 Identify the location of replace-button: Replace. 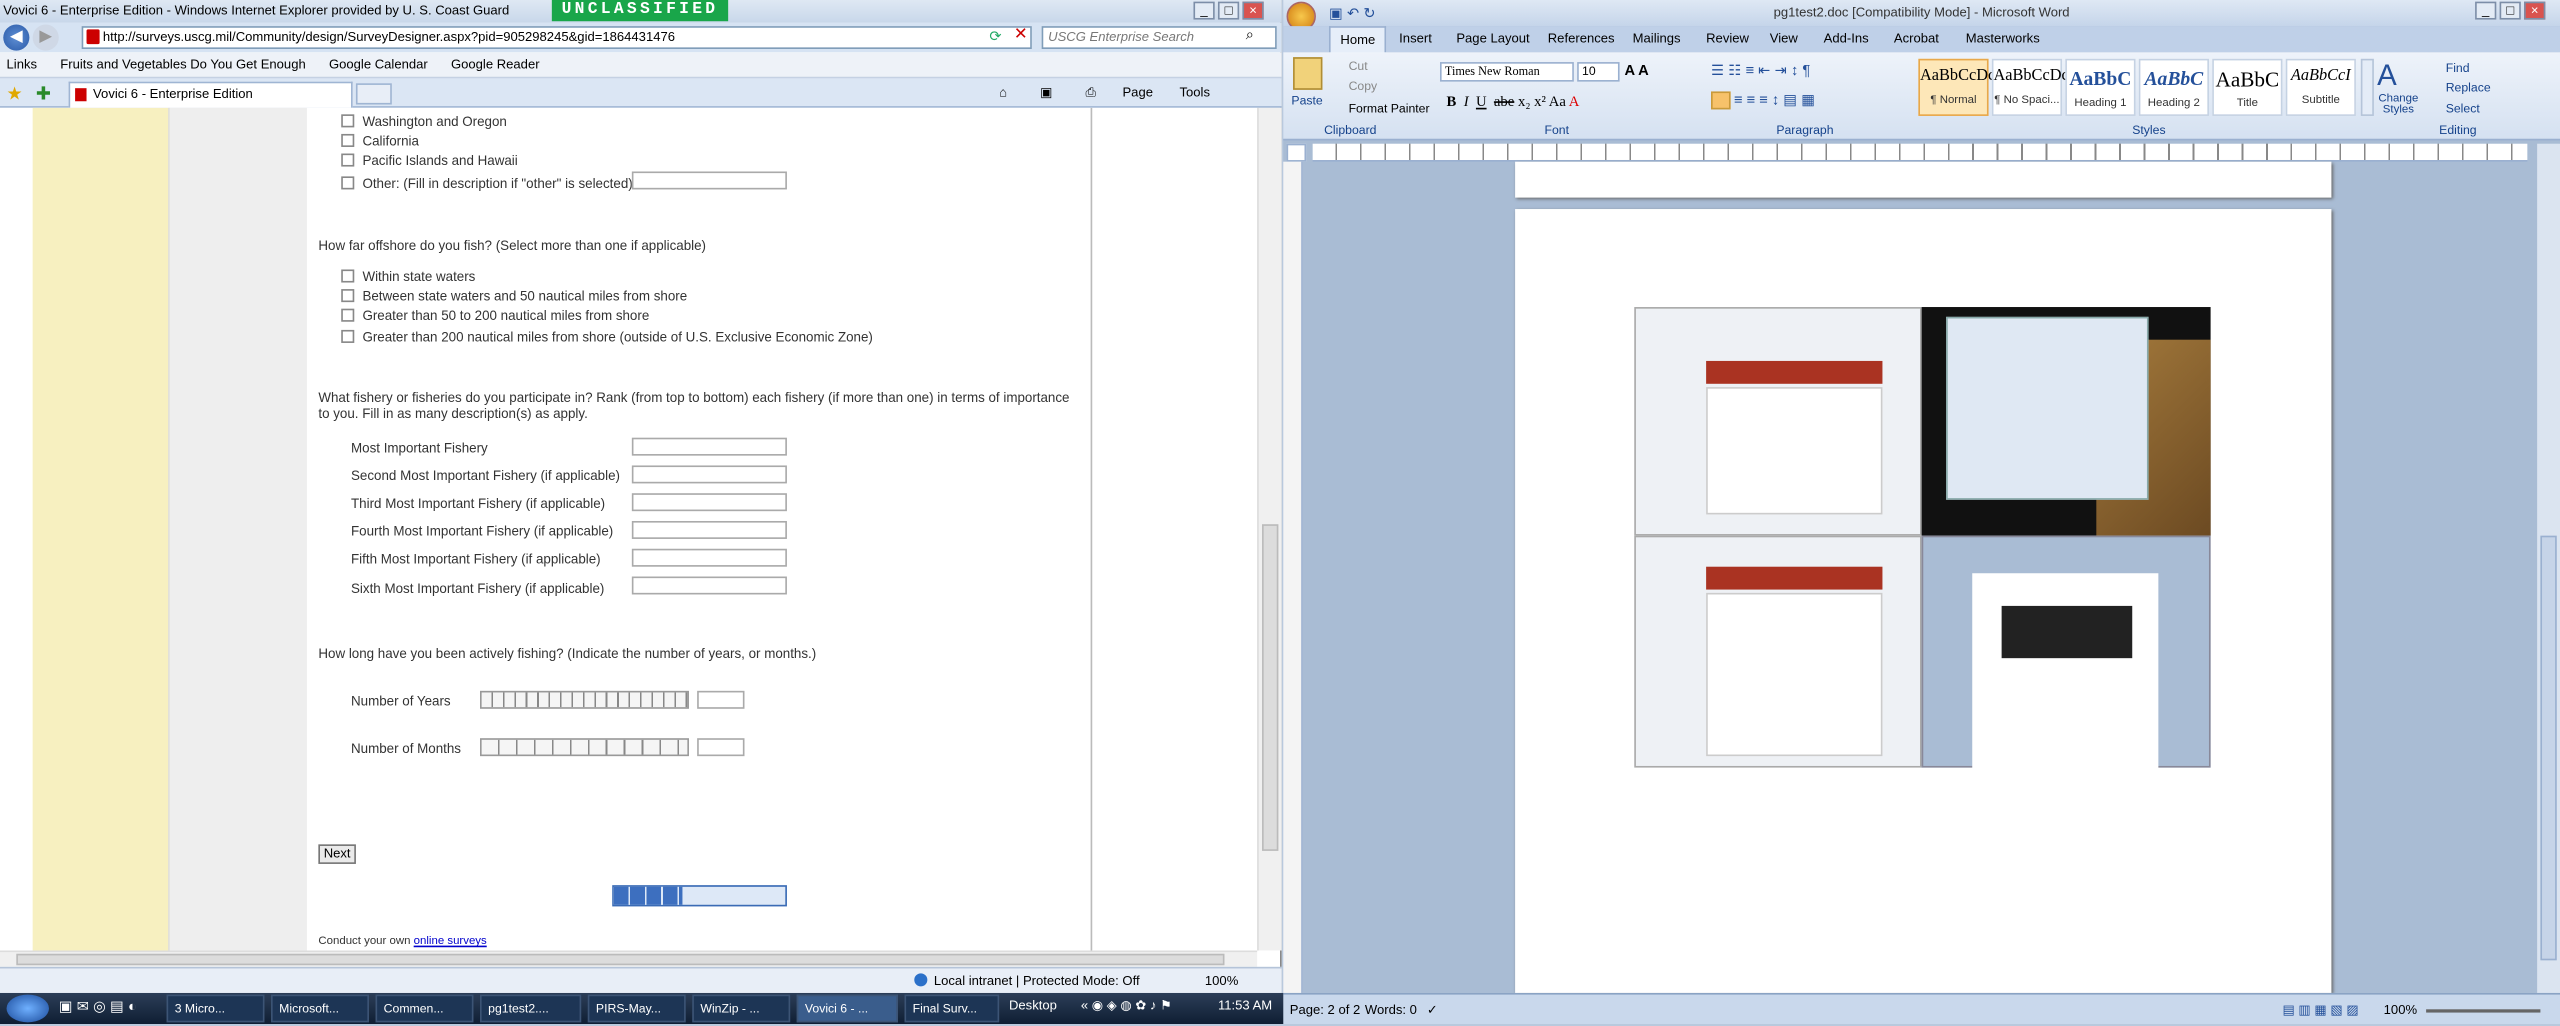
(2468, 87).